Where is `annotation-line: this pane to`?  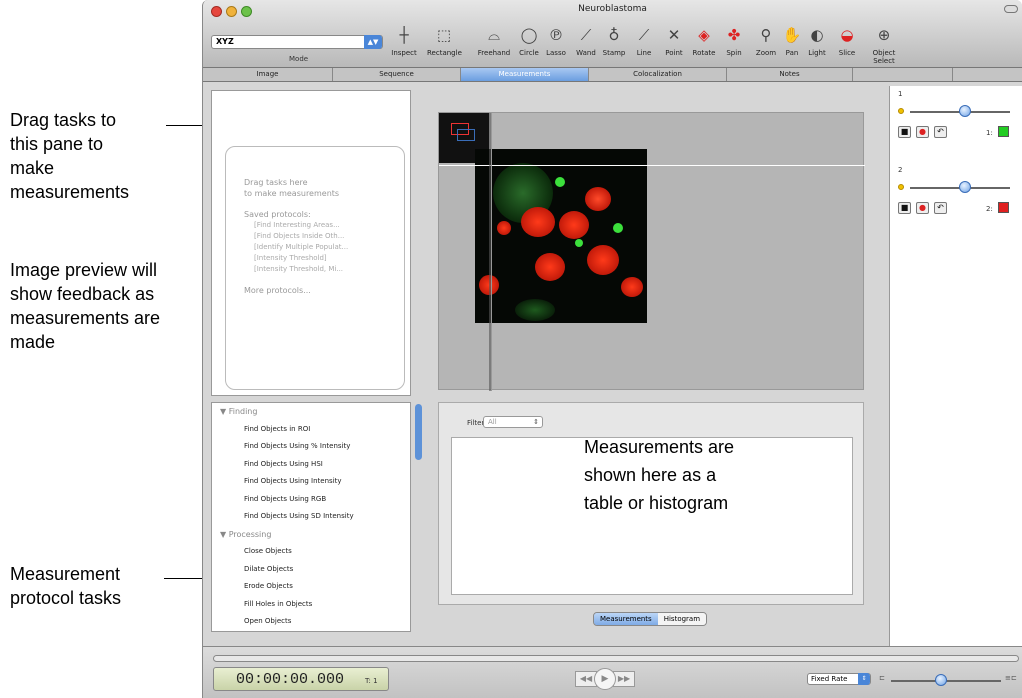
annotation-line: this pane to is located at coordinates (57, 144).